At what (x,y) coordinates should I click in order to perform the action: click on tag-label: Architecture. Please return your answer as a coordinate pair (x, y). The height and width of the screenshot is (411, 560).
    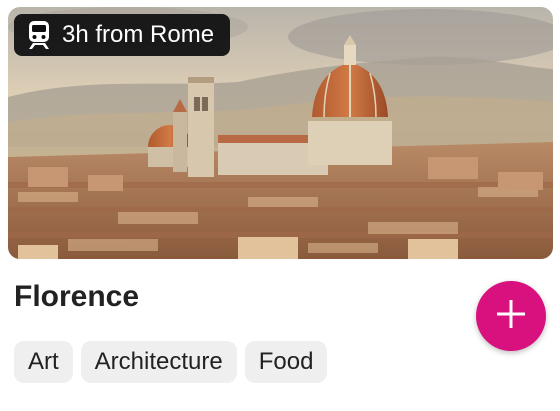
    Looking at the image, I should click on (158, 361).